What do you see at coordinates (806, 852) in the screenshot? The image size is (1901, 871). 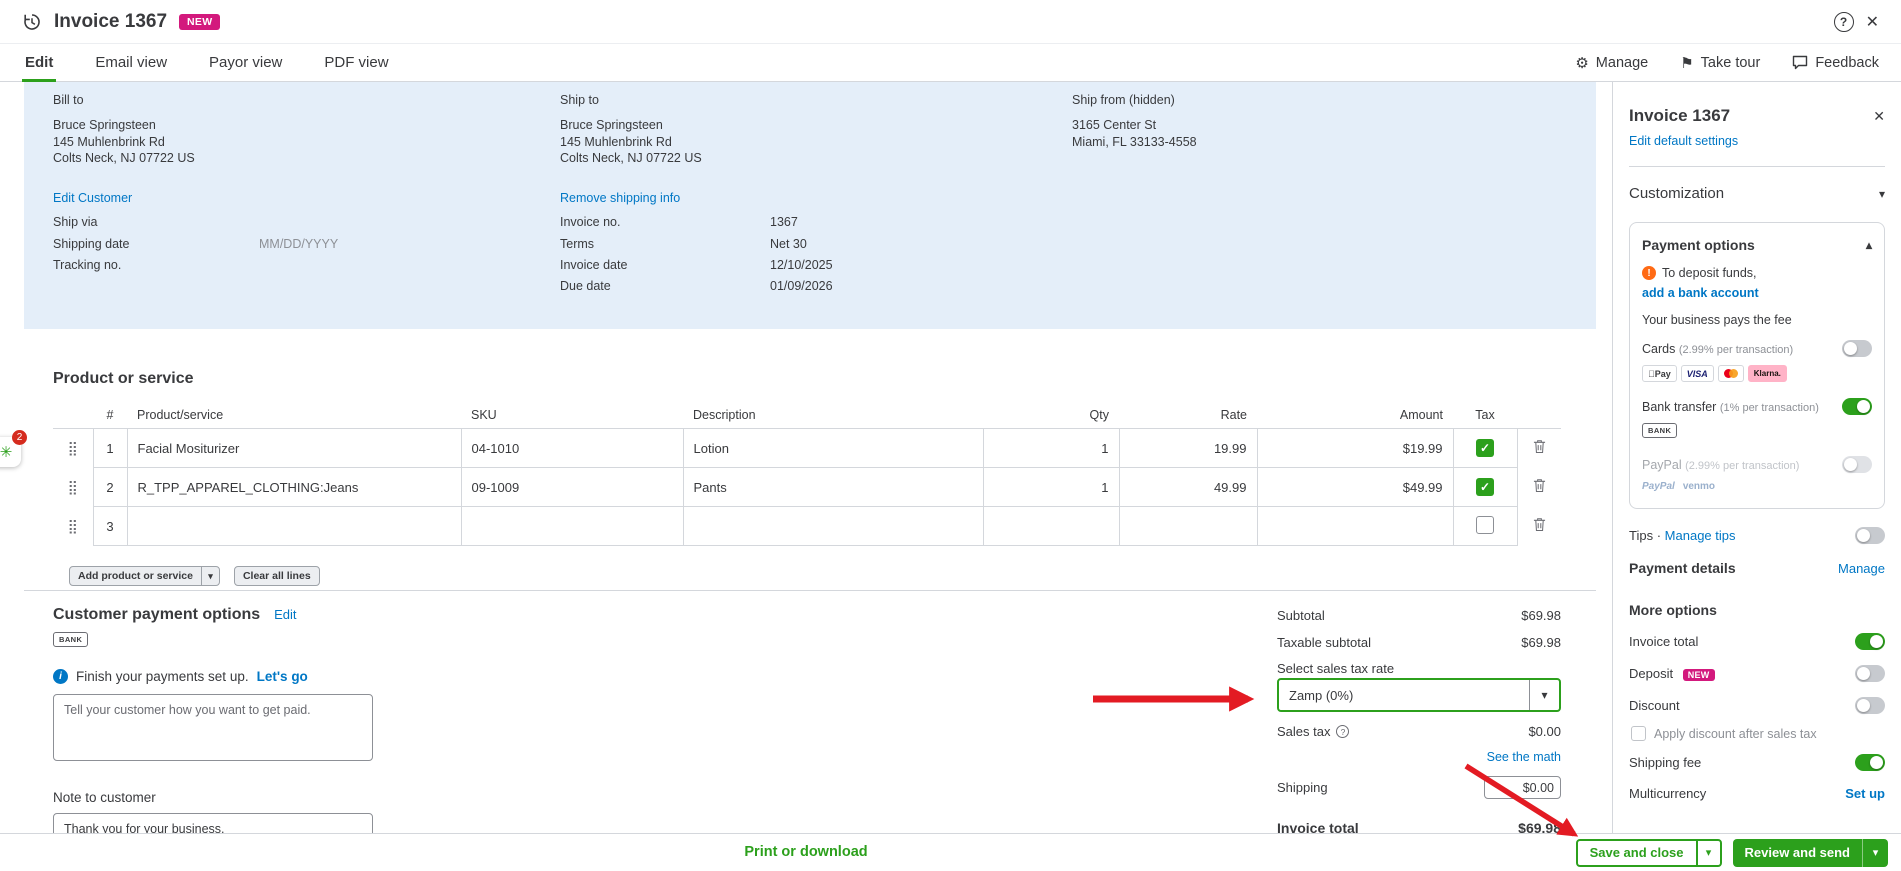 I see `print-or-download-link: Print or download` at bounding box center [806, 852].